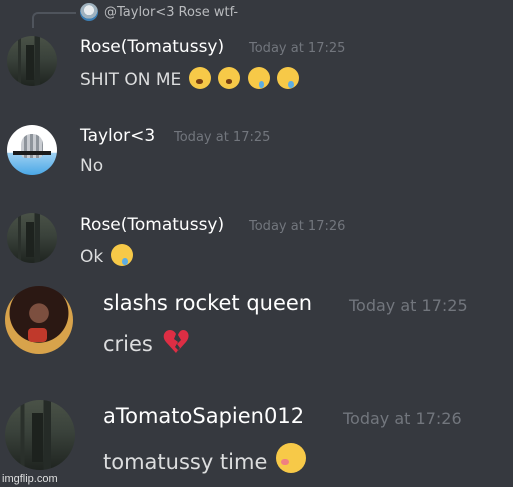  Describe the element at coordinates (203, 416) in the screenshot. I see `username: aTomatoSapien012` at that location.